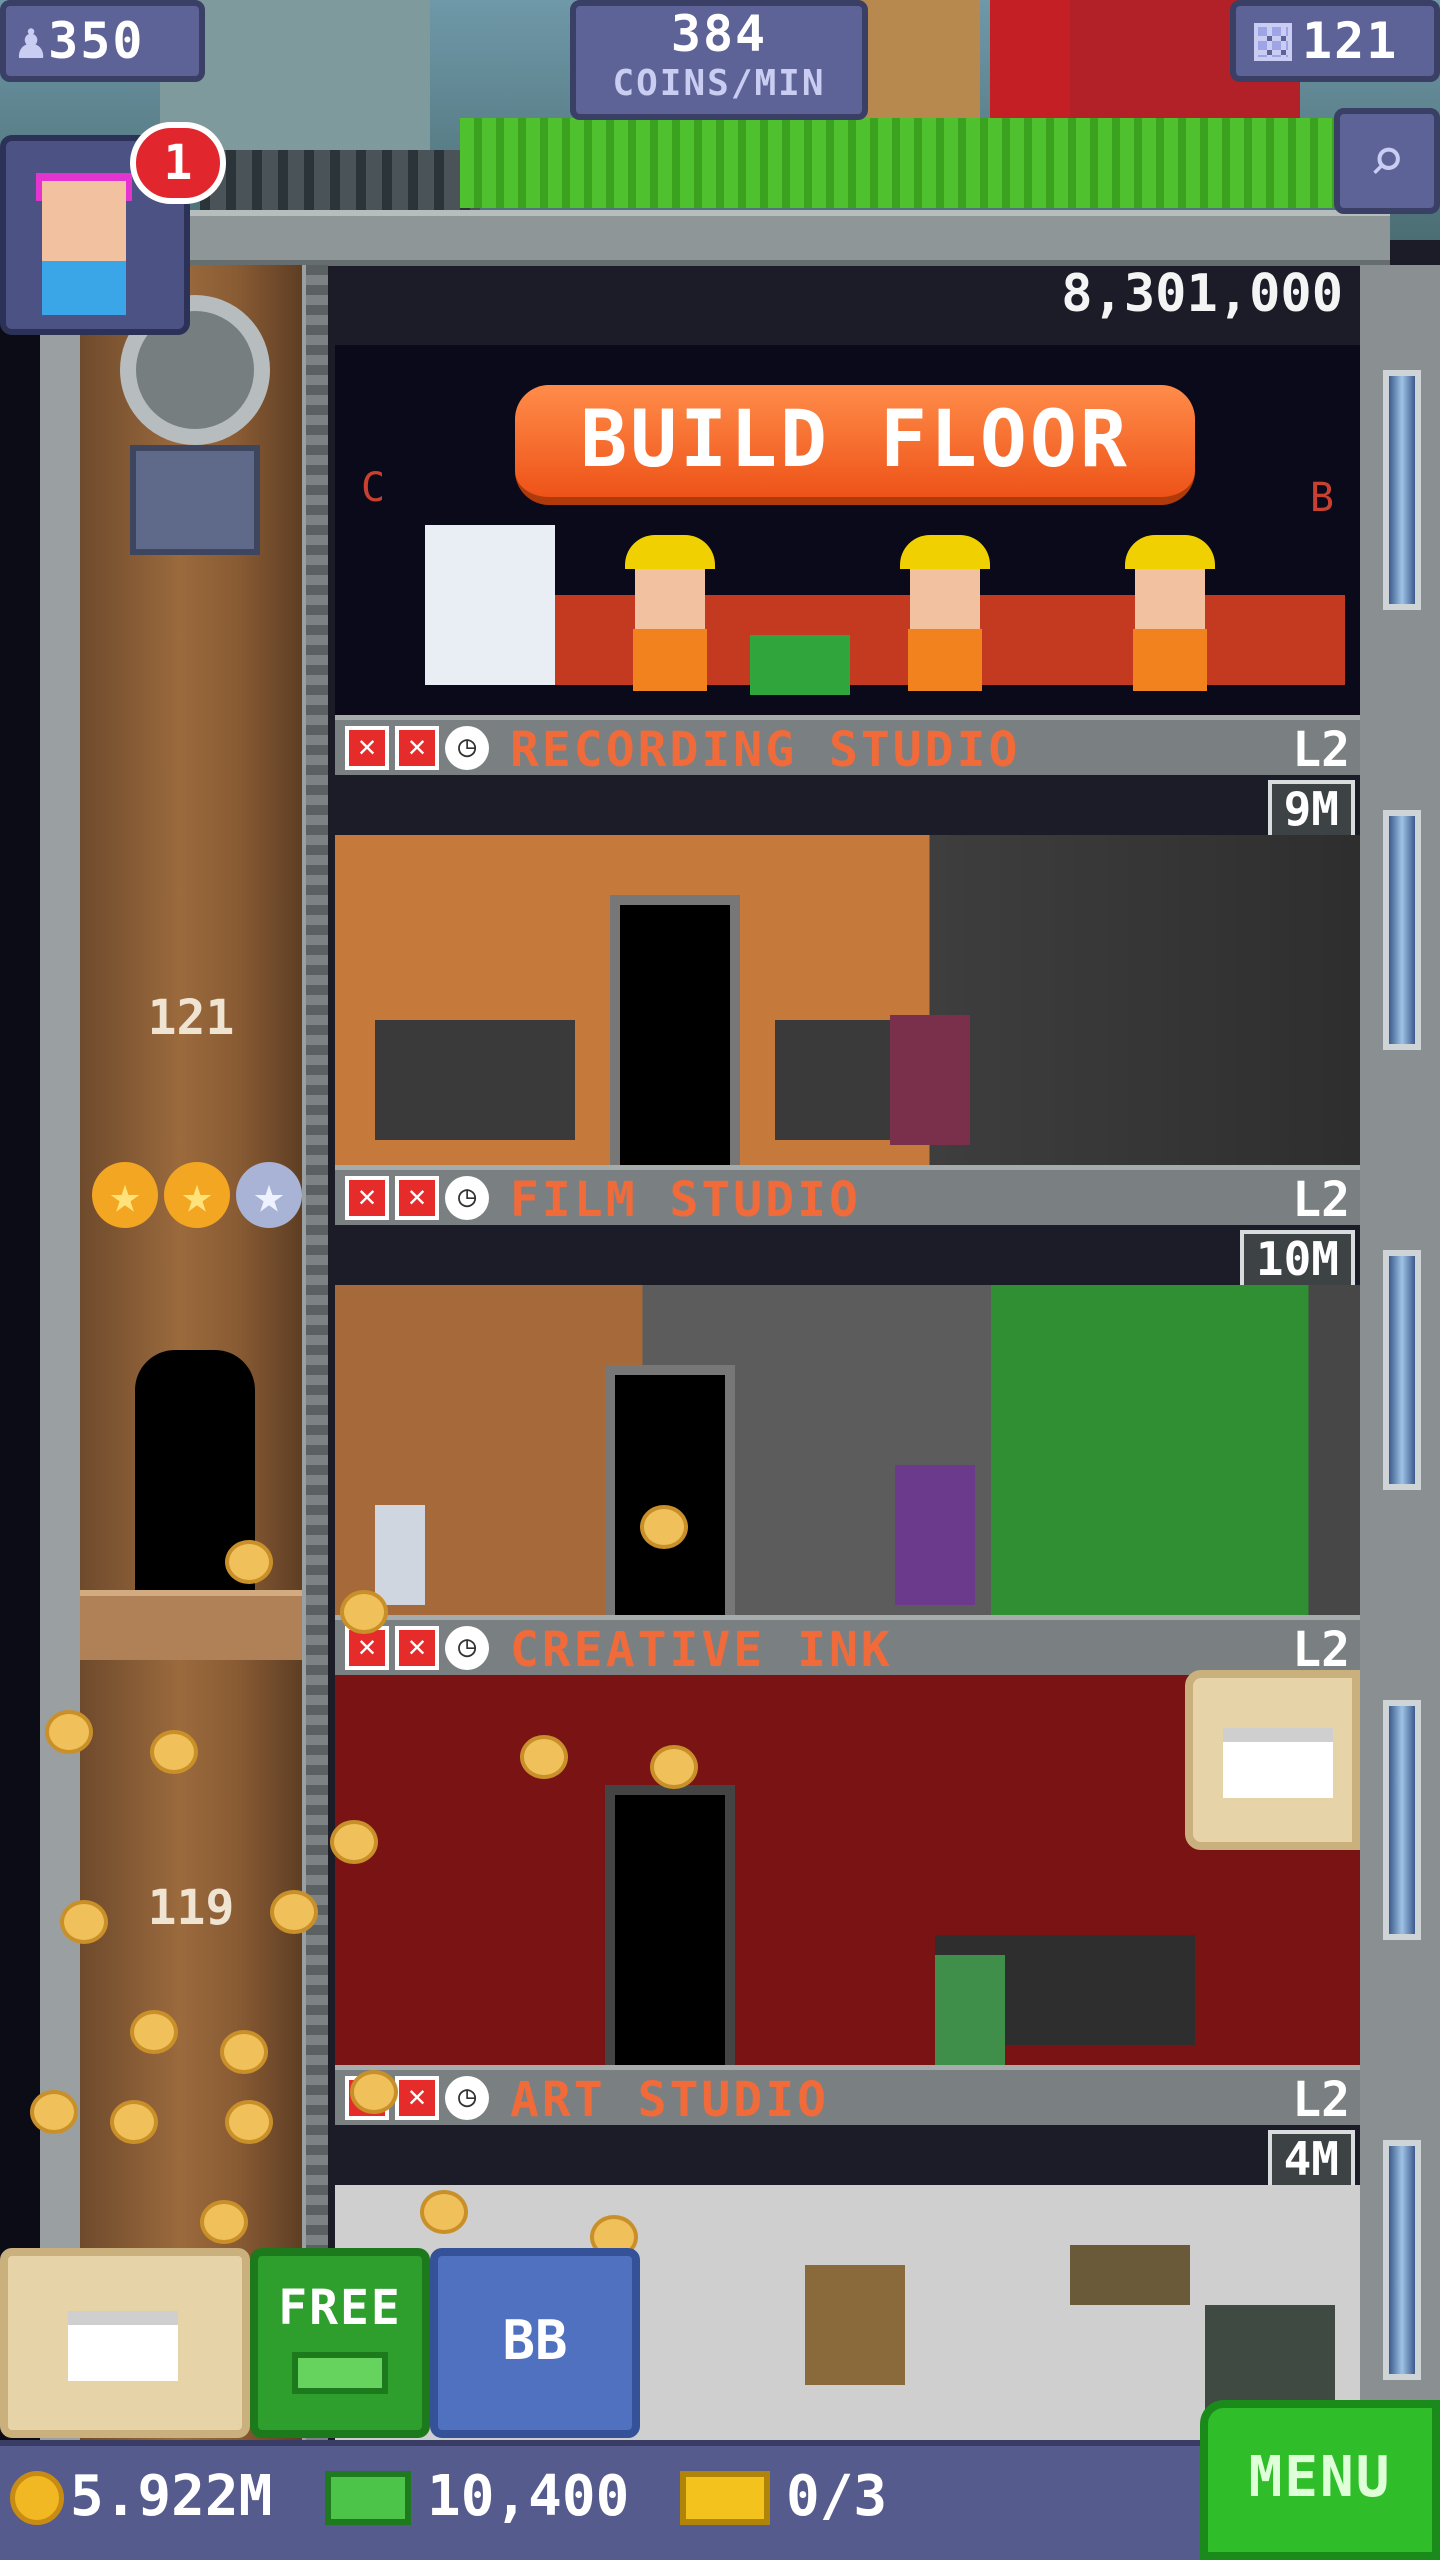 The width and height of the screenshot is (1440, 2560). Describe the element at coordinates (178, 163) in the screenshot. I see `notification-badge: 1` at that location.